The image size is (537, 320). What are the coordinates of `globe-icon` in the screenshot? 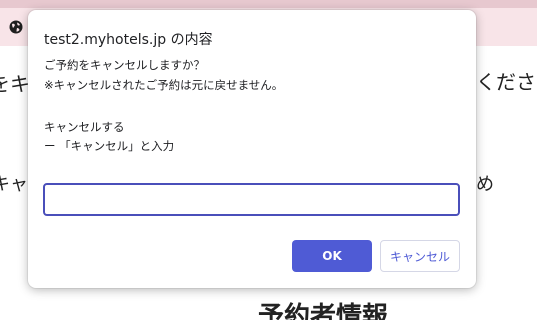 It's located at (16, 27).